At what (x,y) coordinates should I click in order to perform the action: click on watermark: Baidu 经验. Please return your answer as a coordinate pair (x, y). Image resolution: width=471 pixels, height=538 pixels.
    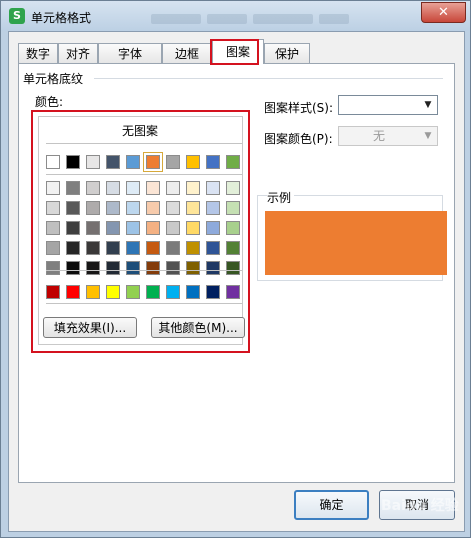
    Looking at the image, I should click on (420, 506).